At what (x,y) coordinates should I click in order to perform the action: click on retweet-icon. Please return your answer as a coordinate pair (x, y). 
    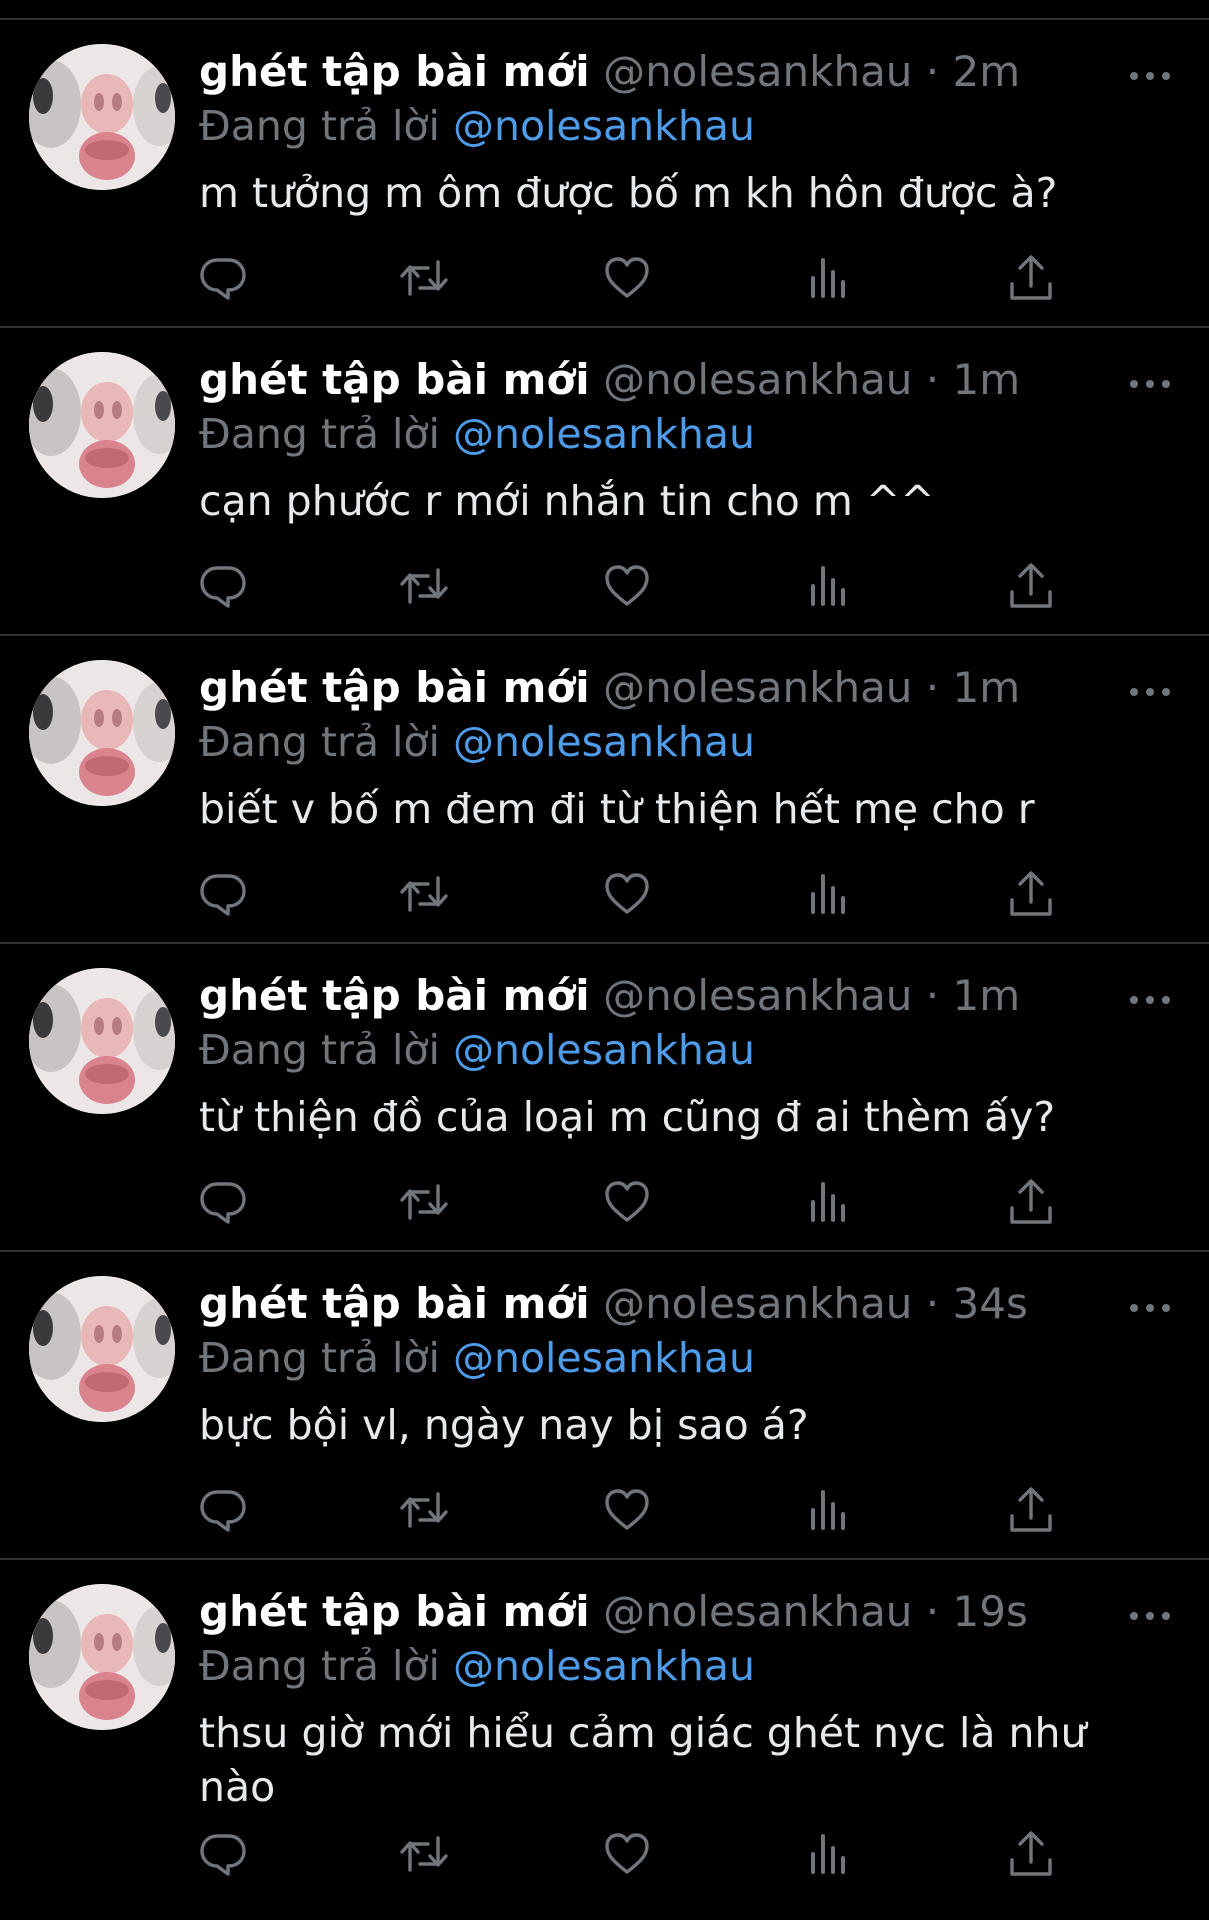
    Looking at the image, I should click on (424, 894).